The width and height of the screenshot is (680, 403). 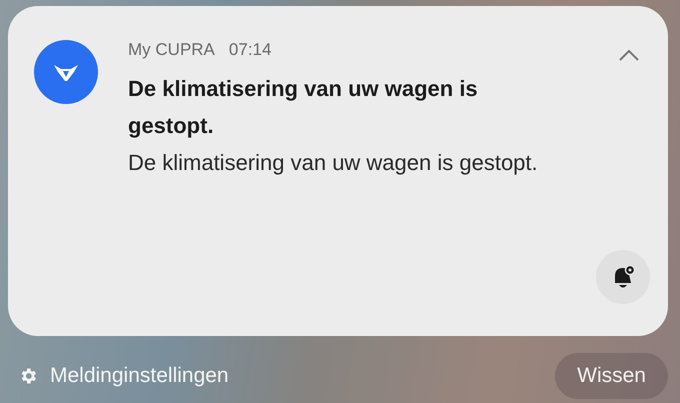 What do you see at coordinates (333, 163) in the screenshot?
I see `notification-body: De klimatisering van uw wagen is gestopt.` at bounding box center [333, 163].